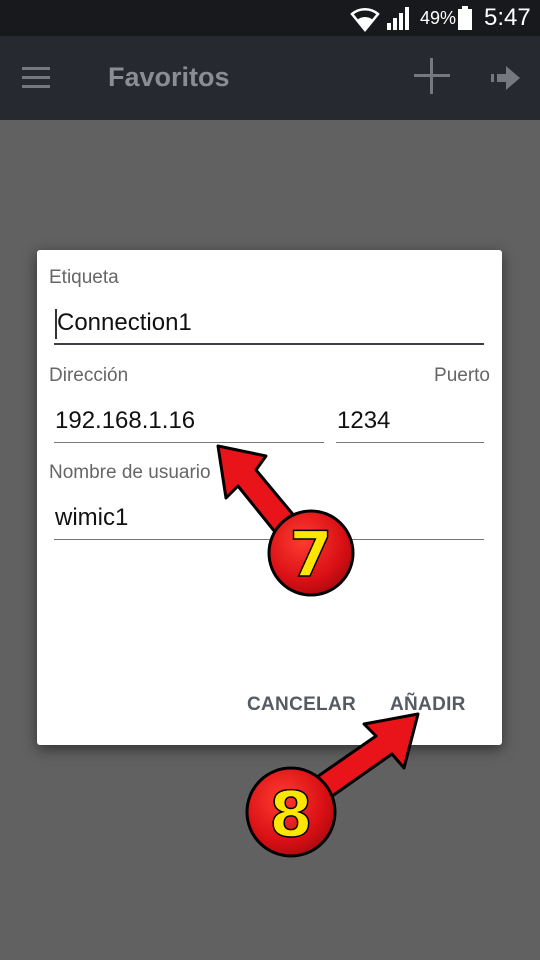  What do you see at coordinates (507, 17) in the screenshot?
I see `clock: 5:47` at bounding box center [507, 17].